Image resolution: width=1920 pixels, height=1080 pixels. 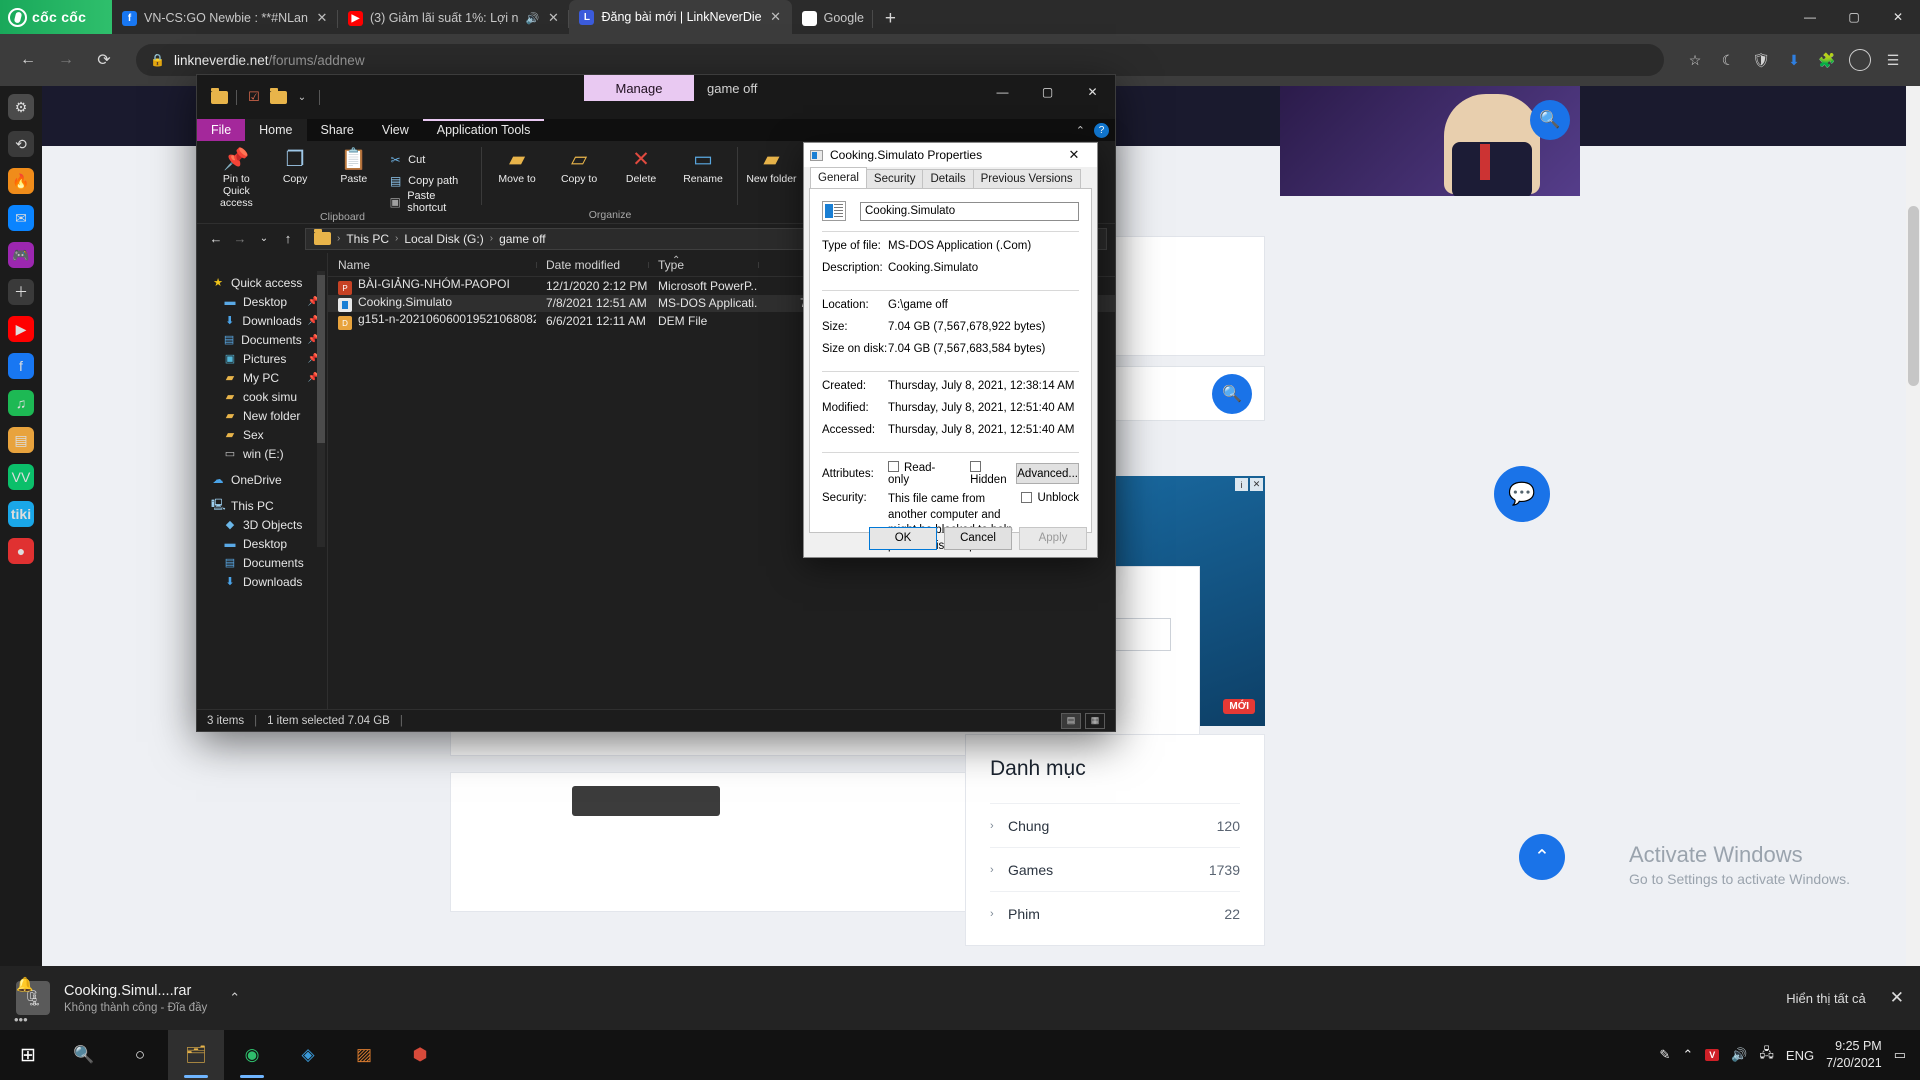 What do you see at coordinates (1071, 720) in the screenshot?
I see `details-view-icon: ▤` at bounding box center [1071, 720].